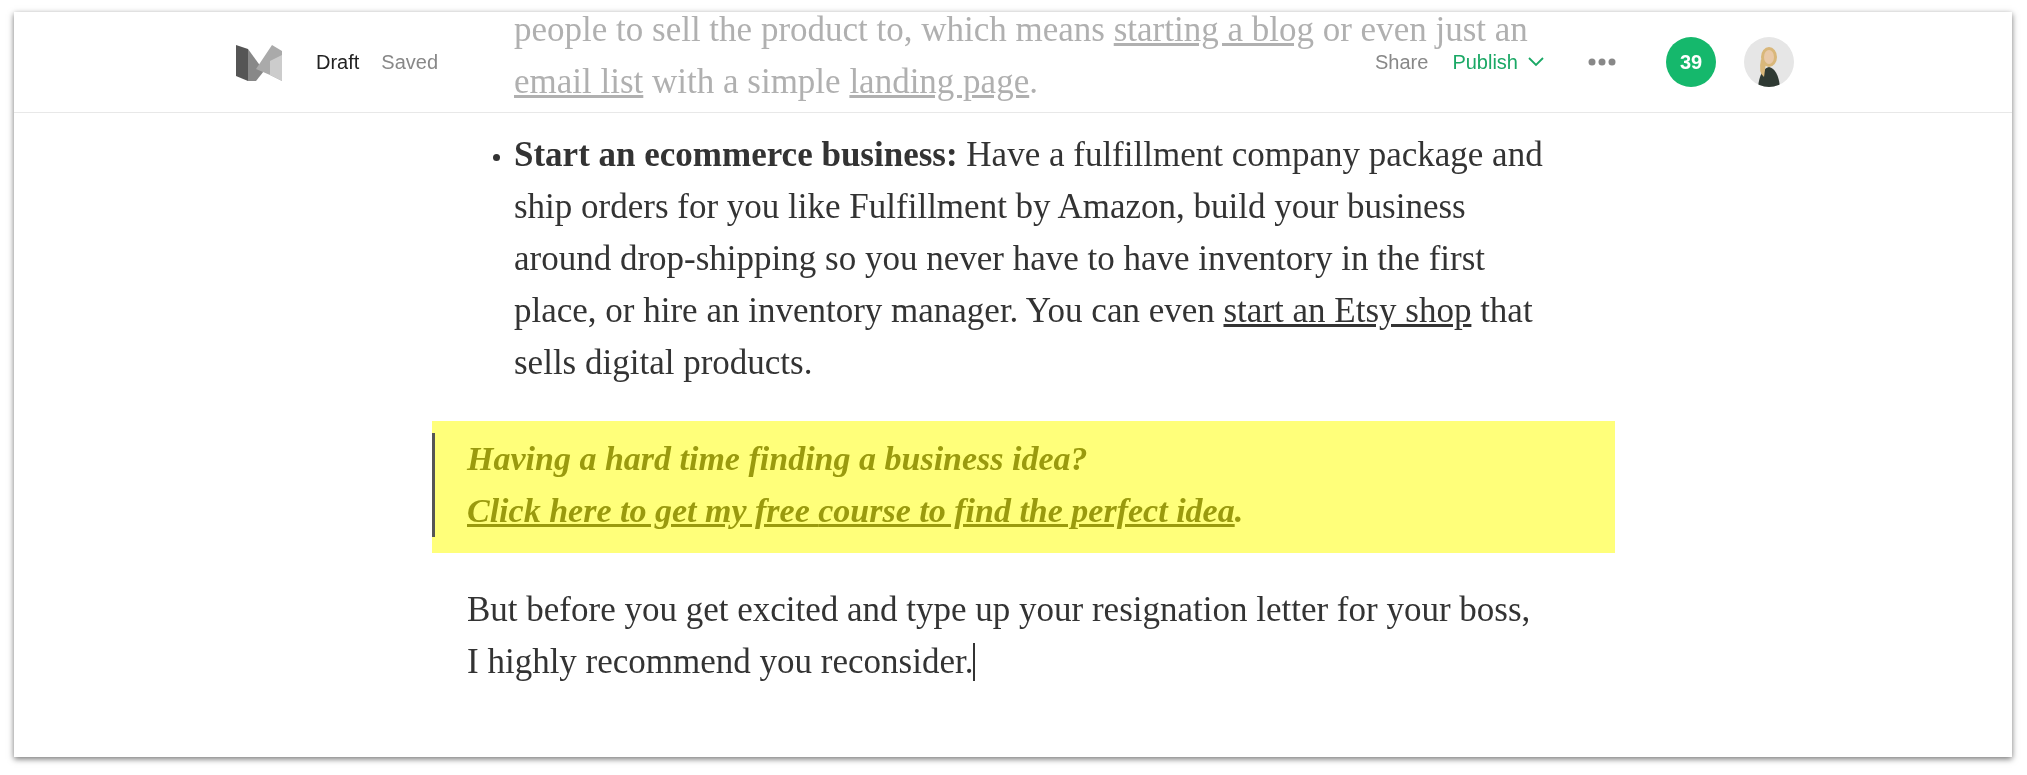 This screenshot has height=775, width=2027. What do you see at coordinates (939, 81) in the screenshot?
I see `inline-link: landing page` at bounding box center [939, 81].